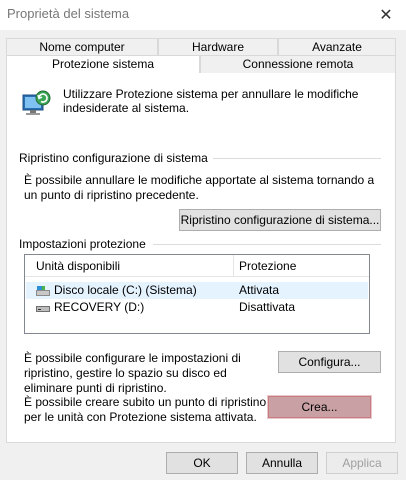  Describe the element at coordinates (103, 64) in the screenshot. I see `tab-protezione-sistema: Protezione sistema` at that location.